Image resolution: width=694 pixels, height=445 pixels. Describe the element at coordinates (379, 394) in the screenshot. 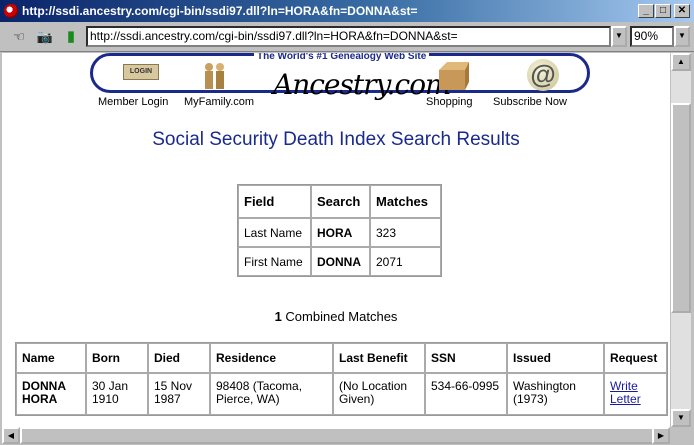

I see `last-benefit-cell: (No Location Given)` at that location.